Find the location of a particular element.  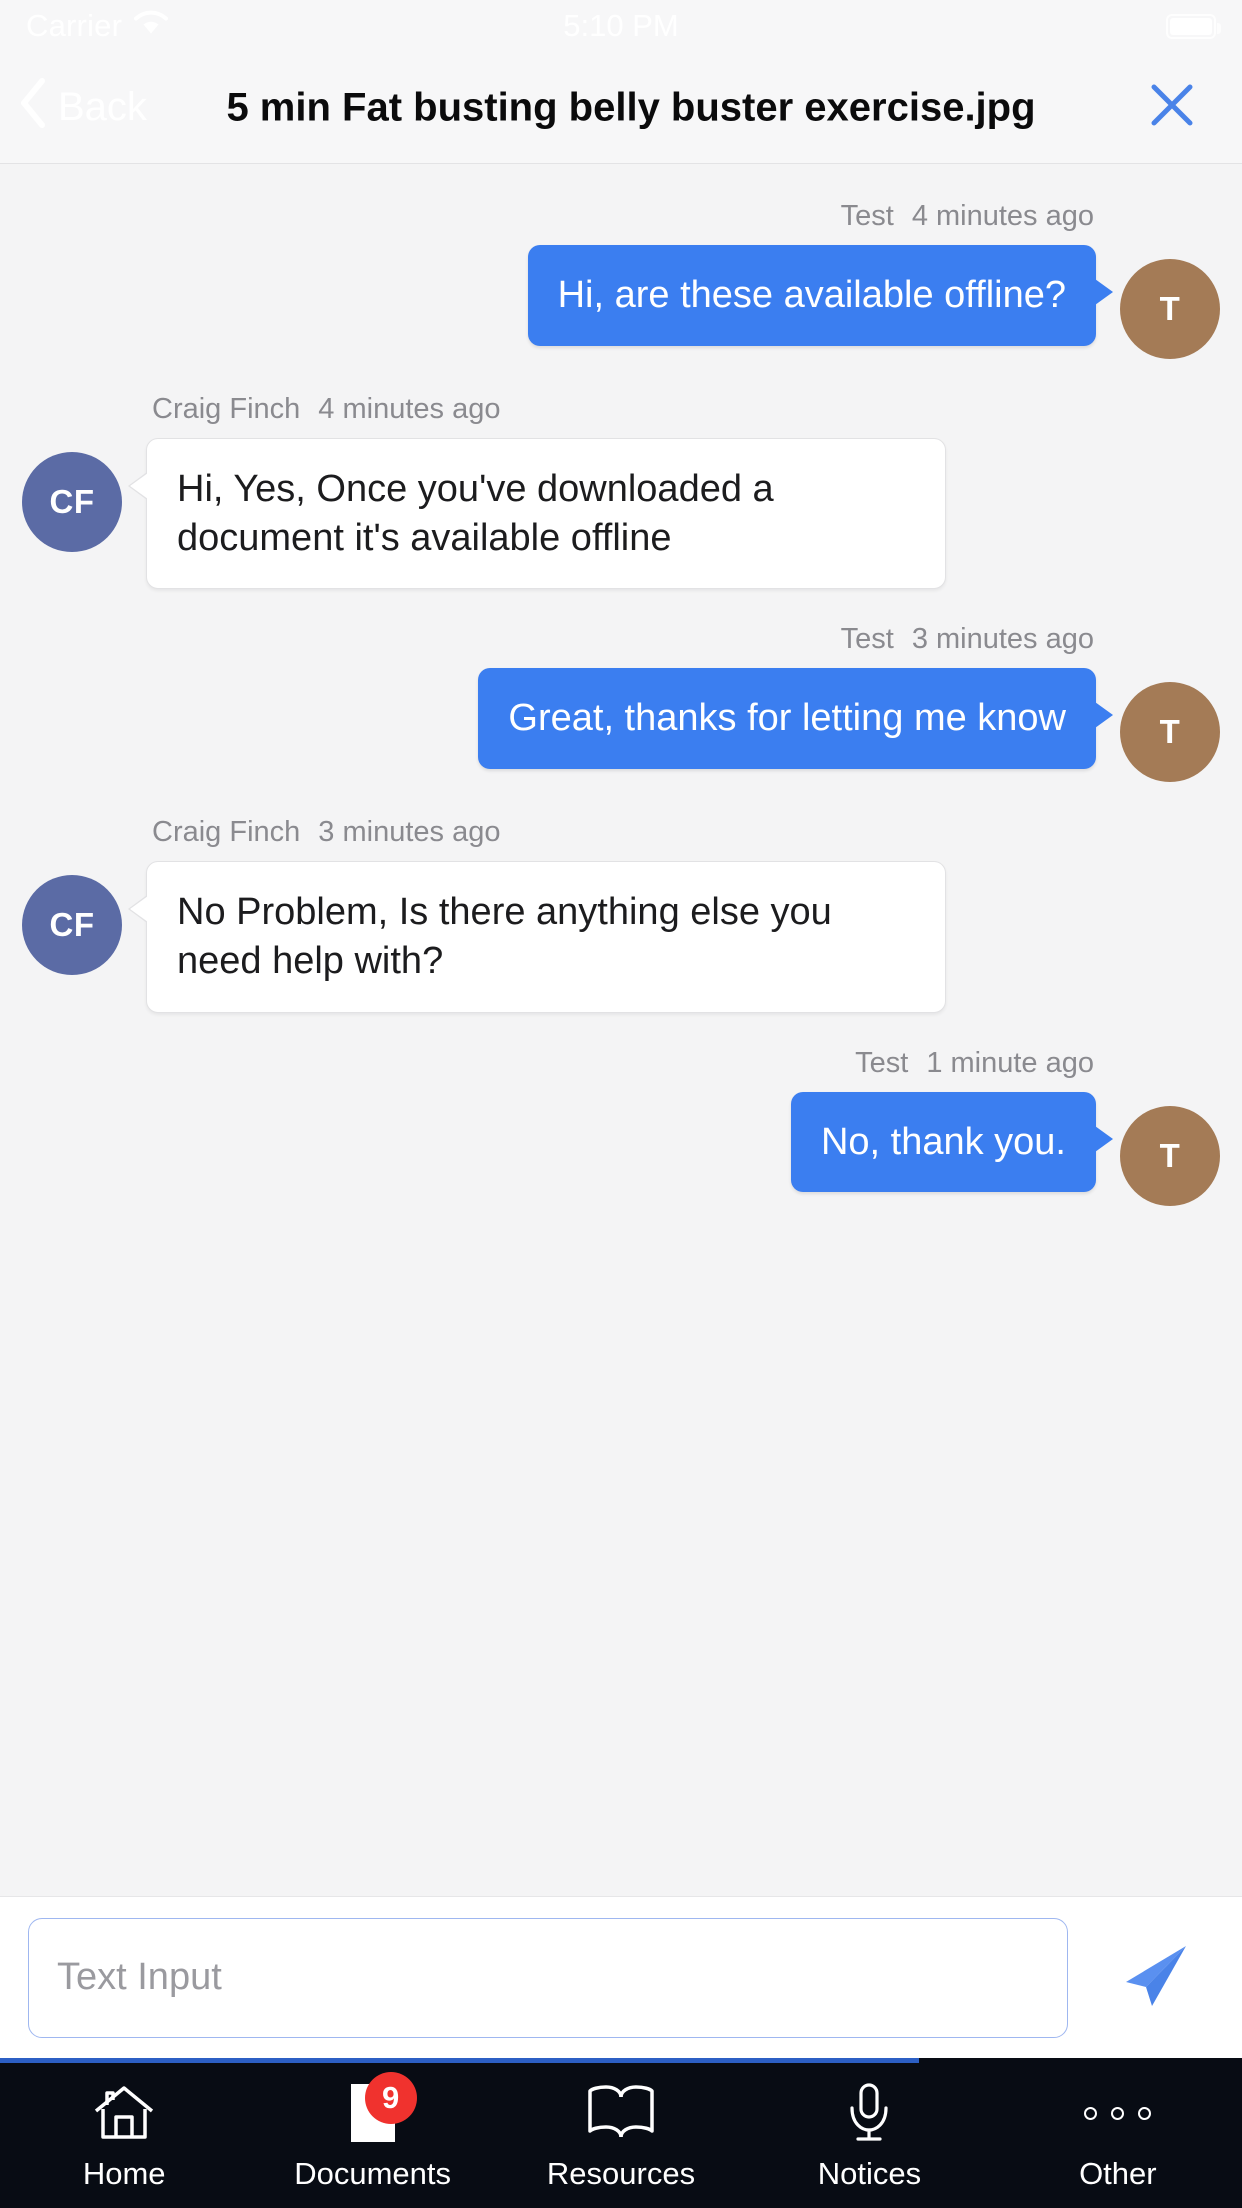

send-button is located at coordinates (1153, 1978).